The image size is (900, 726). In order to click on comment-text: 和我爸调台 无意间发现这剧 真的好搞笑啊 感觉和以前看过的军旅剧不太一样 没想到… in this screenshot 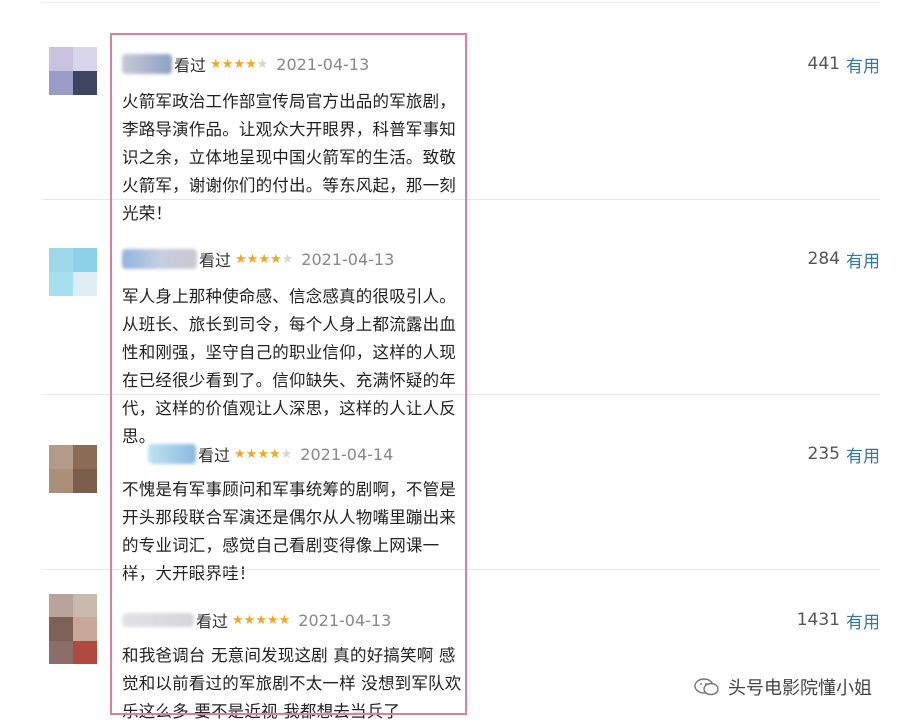, I will do `click(292, 683)`.